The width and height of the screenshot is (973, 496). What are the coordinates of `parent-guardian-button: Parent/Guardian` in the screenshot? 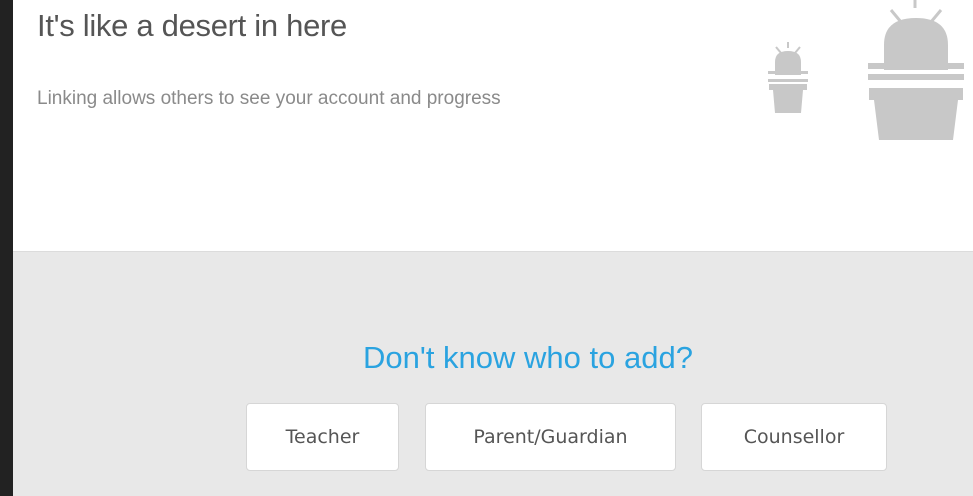 It's located at (550, 437).